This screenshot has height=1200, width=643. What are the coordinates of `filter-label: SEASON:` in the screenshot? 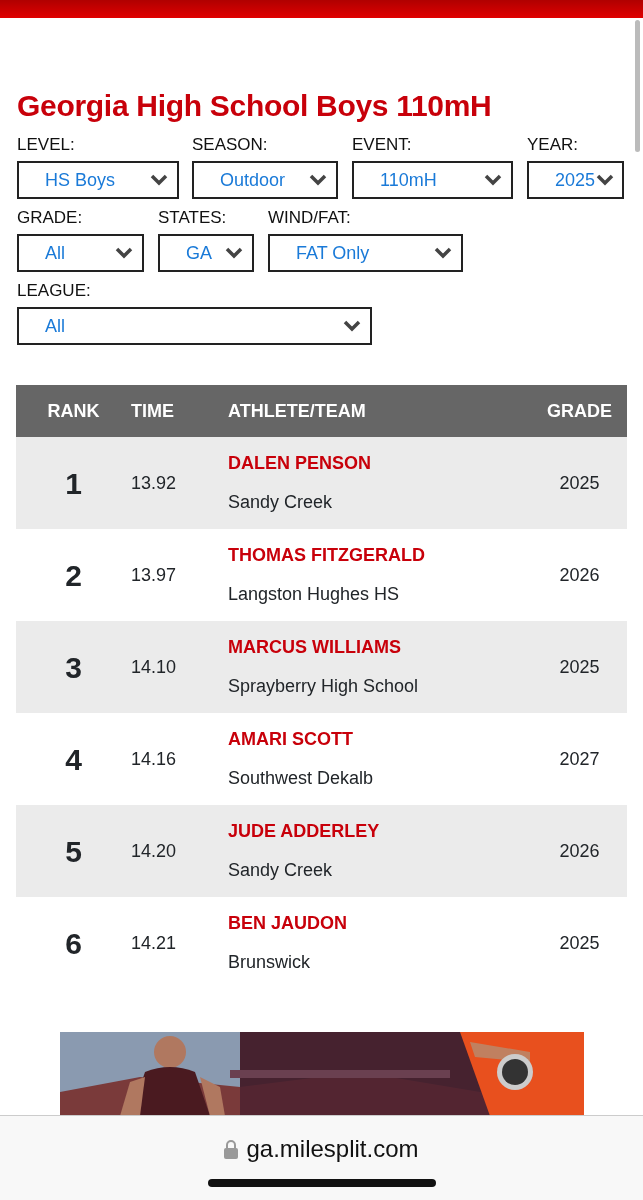 It's located at (230, 145).